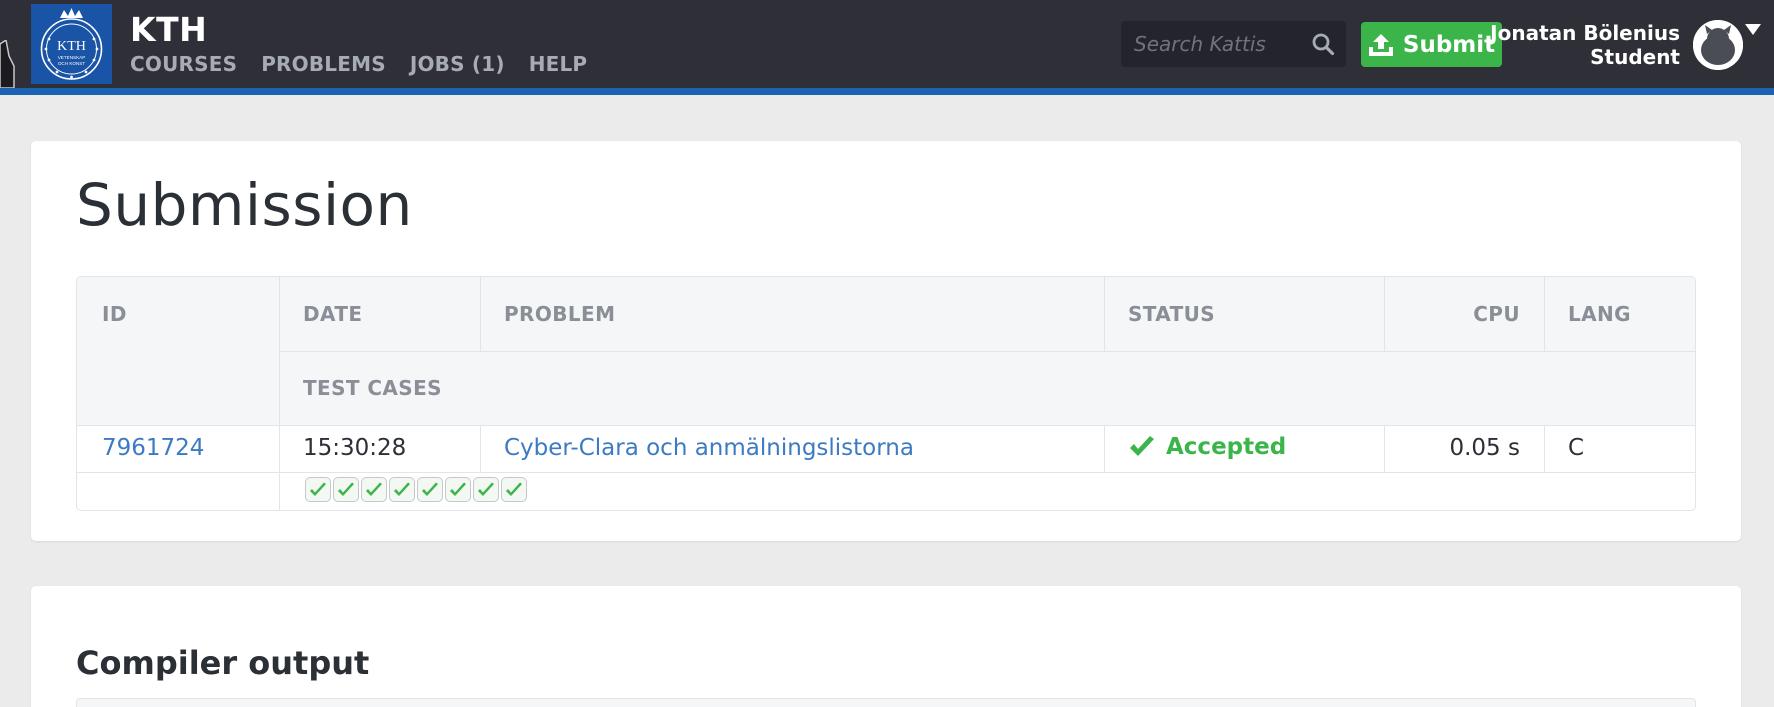 The width and height of the screenshot is (1774, 707). What do you see at coordinates (887, 91) in the screenshot?
I see `header-accent-stripe` at bounding box center [887, 91].